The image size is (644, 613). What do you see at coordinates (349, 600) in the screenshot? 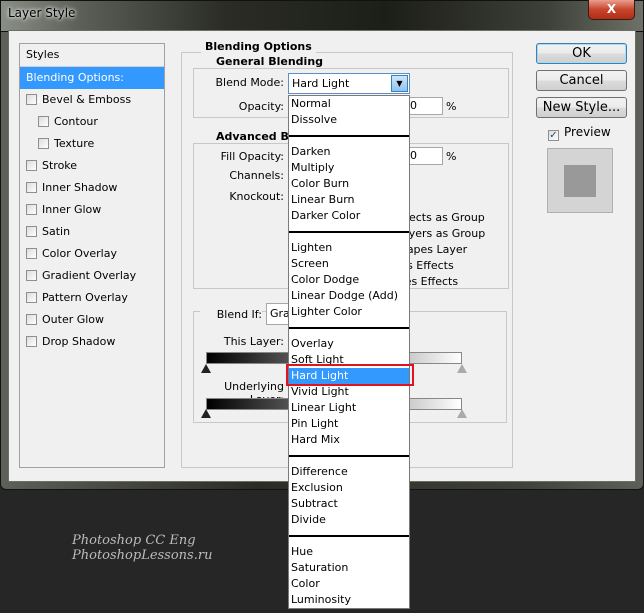
I see `blend-option-luminosity: Luminosity` at bounding box center [349, 600].